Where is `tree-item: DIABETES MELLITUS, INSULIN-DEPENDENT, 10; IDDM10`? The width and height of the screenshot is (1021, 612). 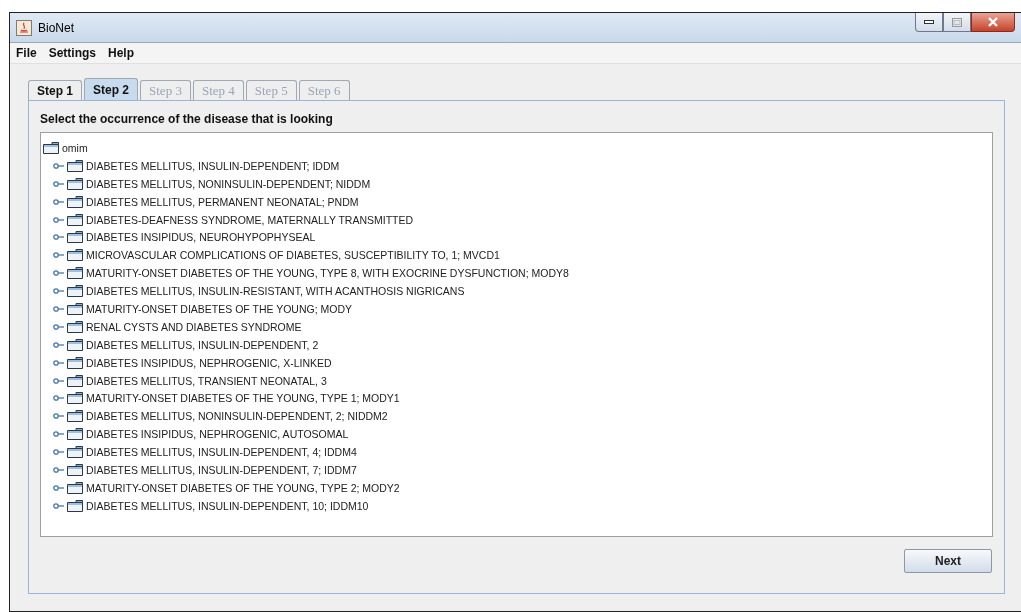 tree-item: DIABETES MELLITUS, INSULIN-DEPENDENT, 10; IDDM10 is located at coordinates (227, 505).